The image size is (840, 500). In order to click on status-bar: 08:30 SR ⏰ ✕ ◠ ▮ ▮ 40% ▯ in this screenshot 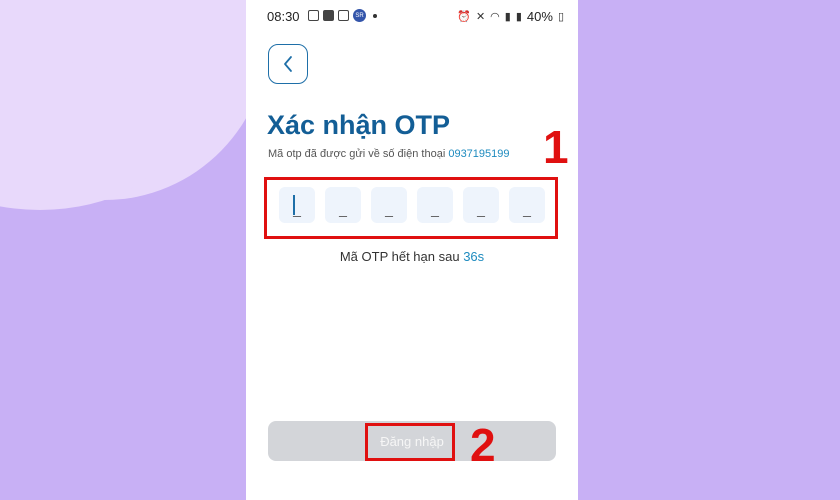, I will do `click(412, 16)`.